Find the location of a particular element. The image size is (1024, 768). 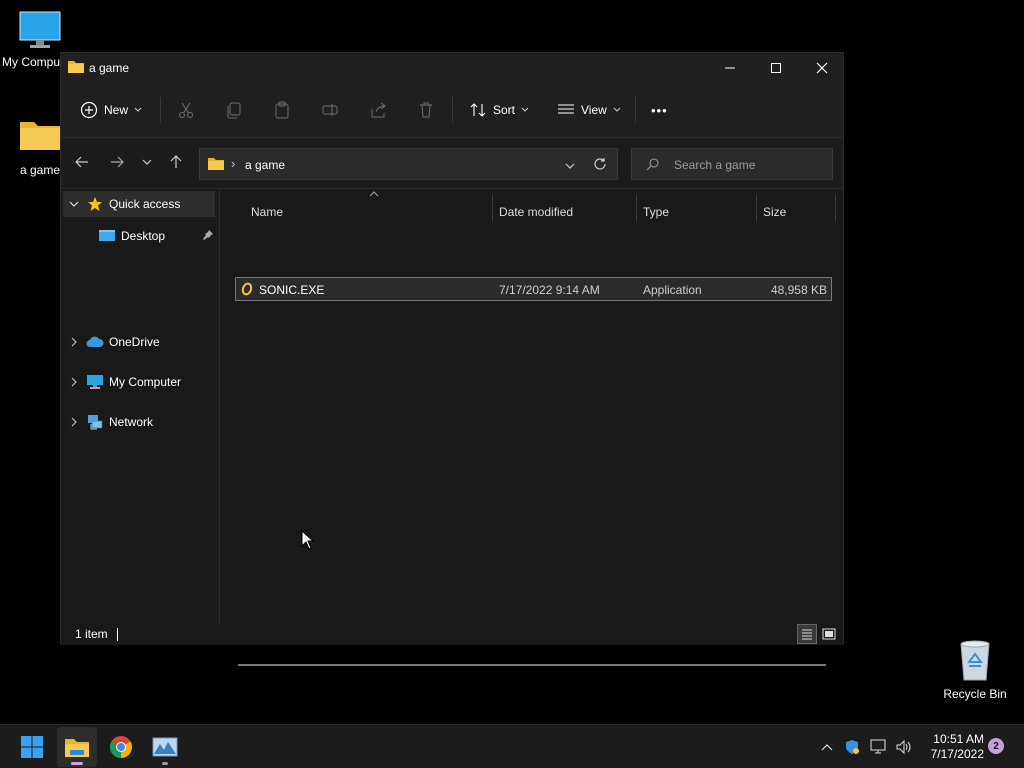

up-button is located at coordinates (176, 162).